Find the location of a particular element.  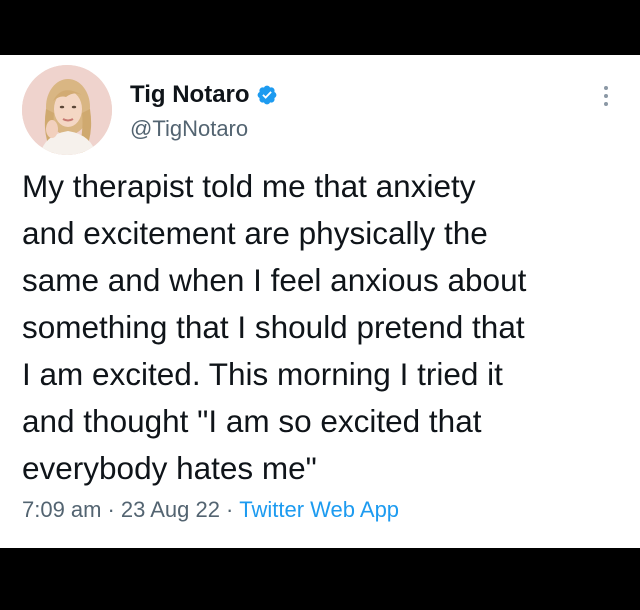

tweet-time: 7:09 am is located at coordinates (62, 509).